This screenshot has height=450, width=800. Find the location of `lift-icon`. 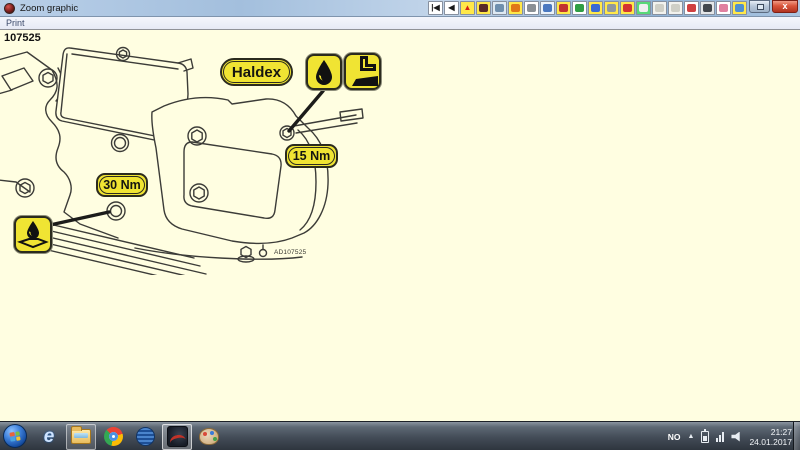

lift-icon is located at coordinates (579, 8).